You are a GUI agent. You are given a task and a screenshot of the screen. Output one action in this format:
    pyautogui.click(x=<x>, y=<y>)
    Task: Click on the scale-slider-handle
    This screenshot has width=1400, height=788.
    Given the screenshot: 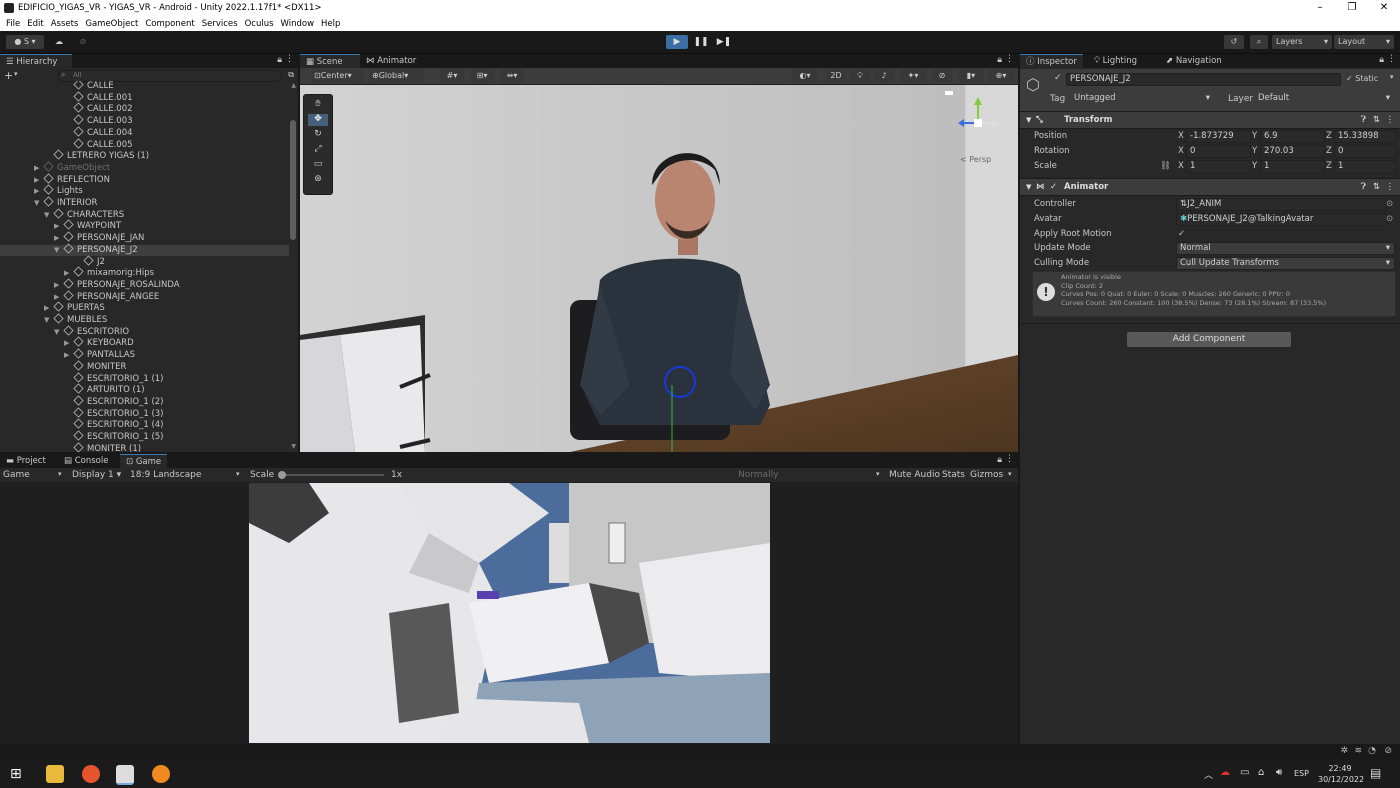 What is the action you would take?
    pyautogui.click(x=282, y=475)
    